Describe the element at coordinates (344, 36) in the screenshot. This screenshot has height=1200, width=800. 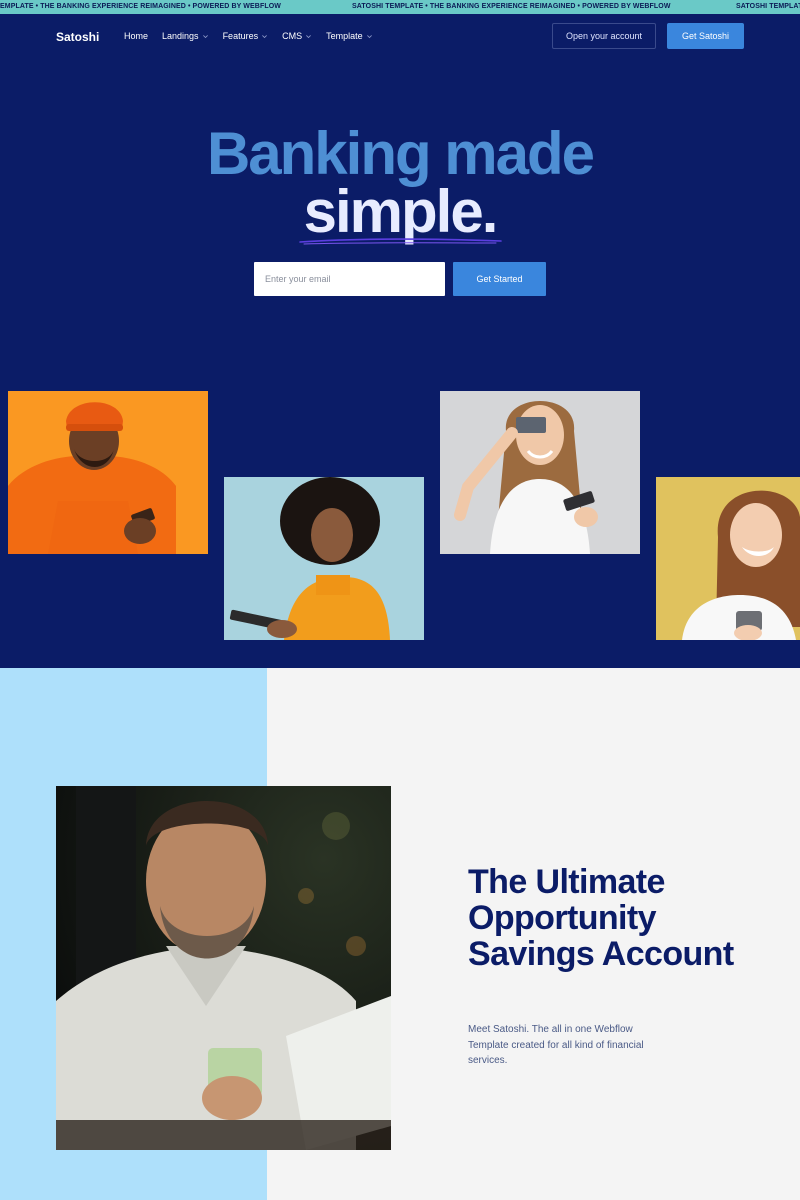
I see `nav-item-label: Template` at that location.